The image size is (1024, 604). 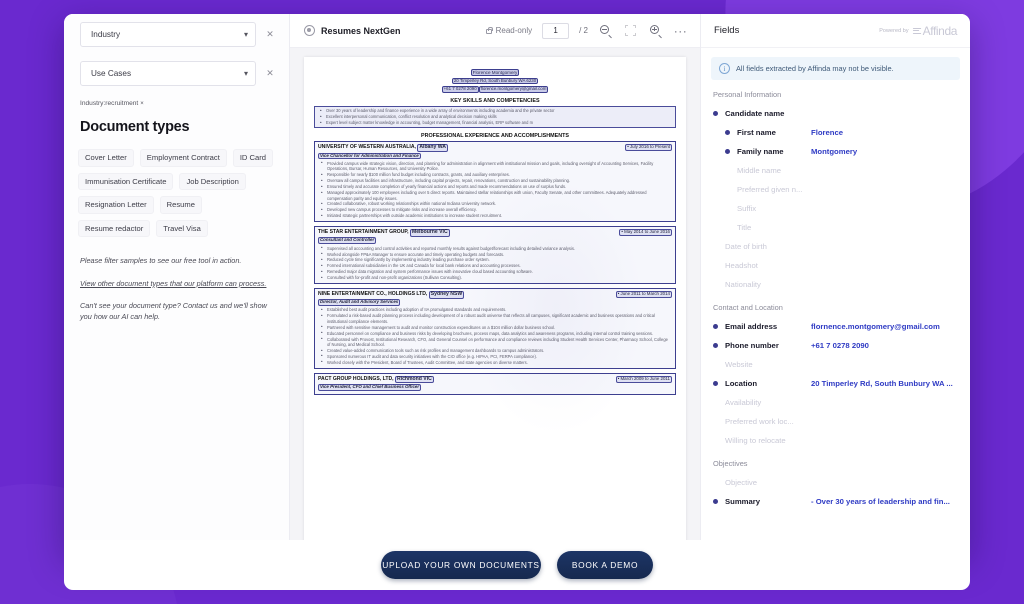 What do you see at coordinates (743, 284) in the screenshot?
I see `field-label: Nationality` at bounding box center [743, 284].